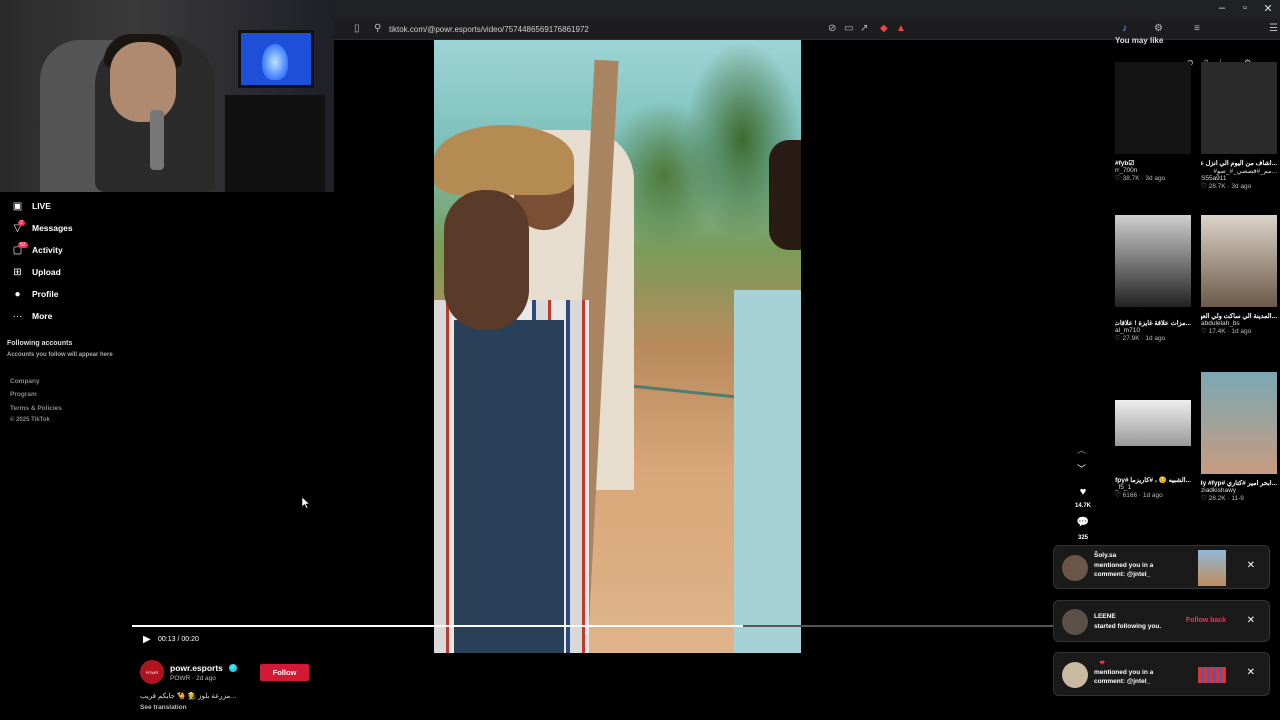  Describe the element at coordinates (45, 294) in the screenshot. I see `sidebar-item-label: Profile` at that location.